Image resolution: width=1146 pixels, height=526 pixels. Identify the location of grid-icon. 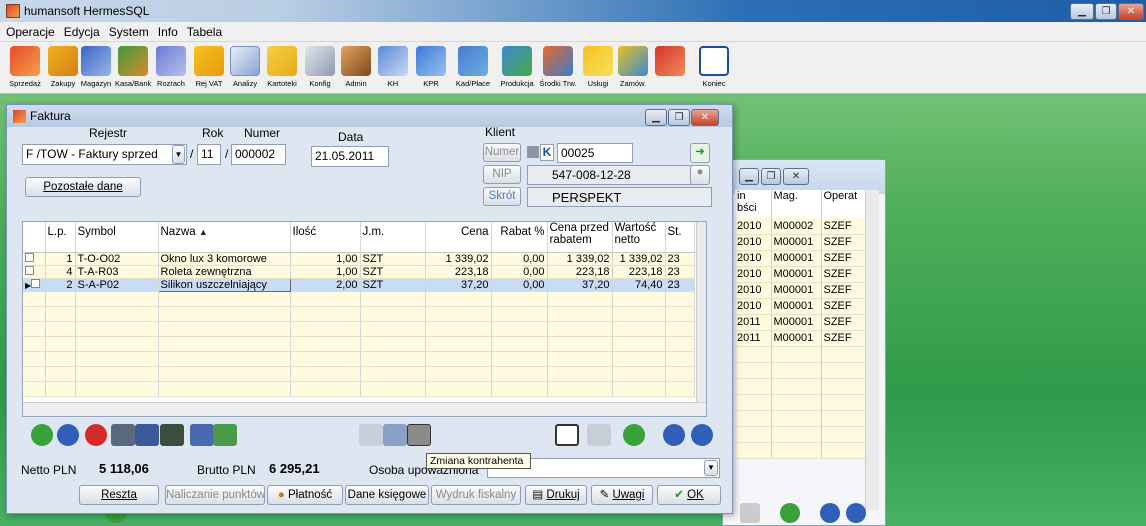
(147, 435).